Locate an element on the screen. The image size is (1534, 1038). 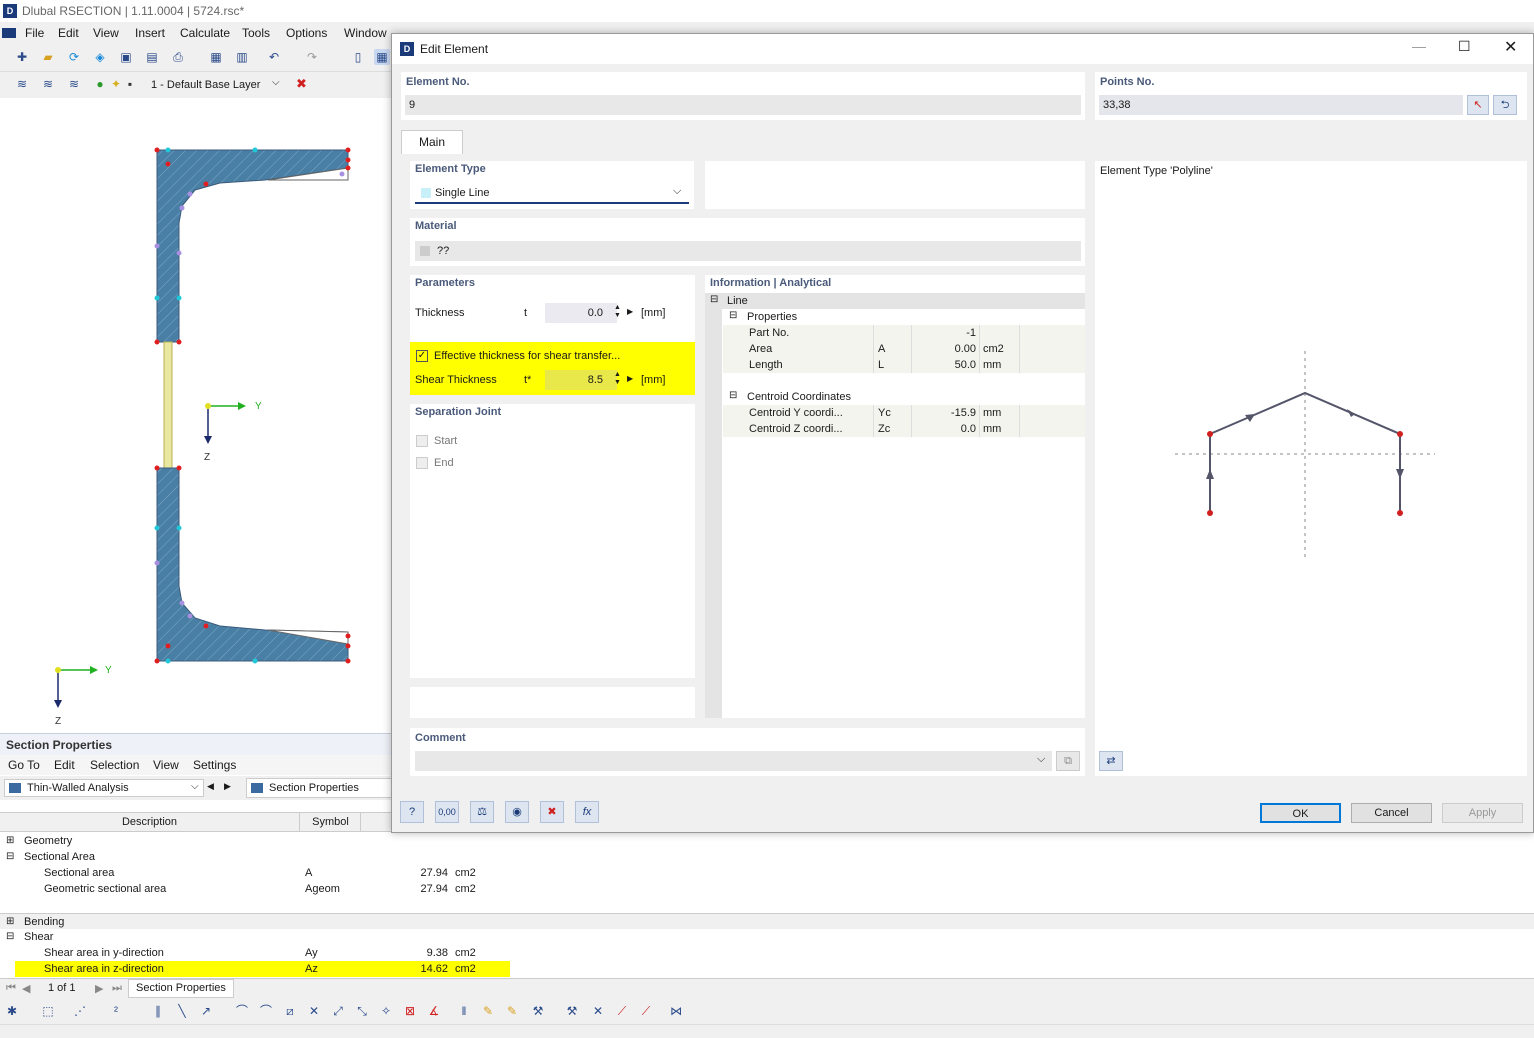
delete-icon: ✖ is located at coordinates (552, 812).